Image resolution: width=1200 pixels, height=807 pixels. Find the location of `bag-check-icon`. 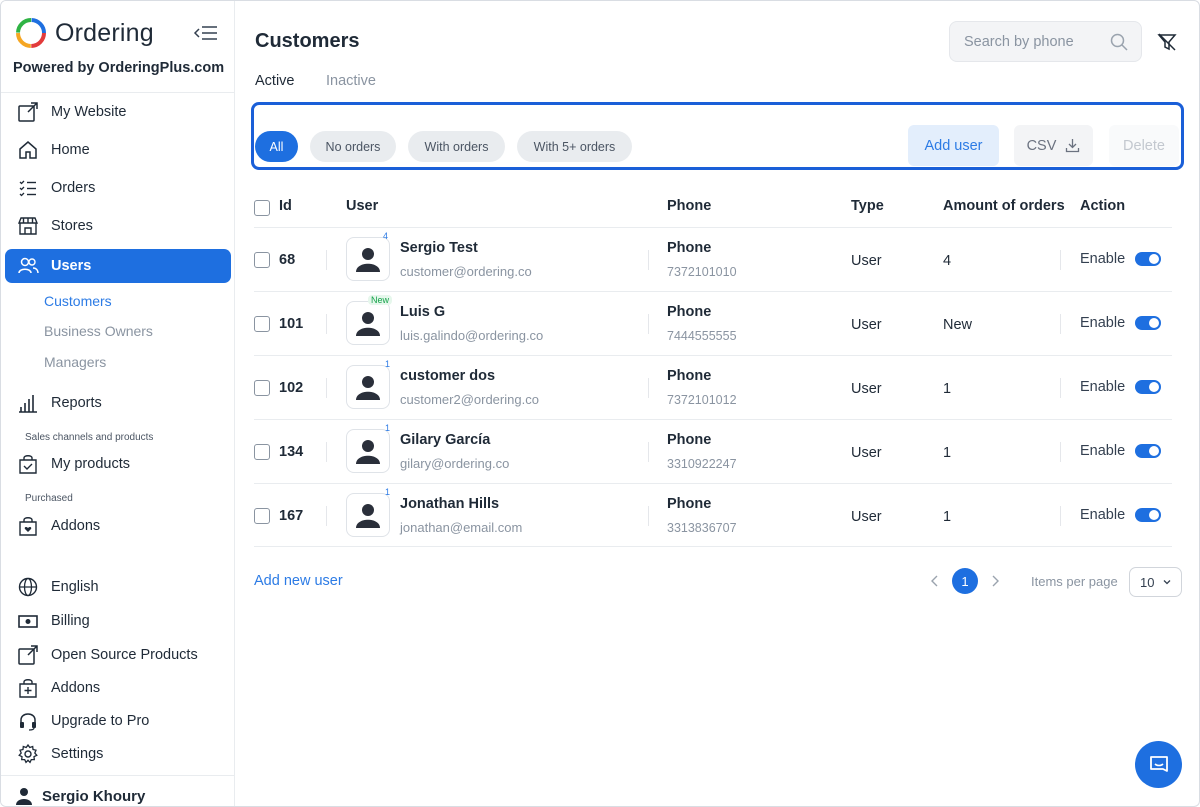

bag-check-icon is located at coordinates (28, 464).